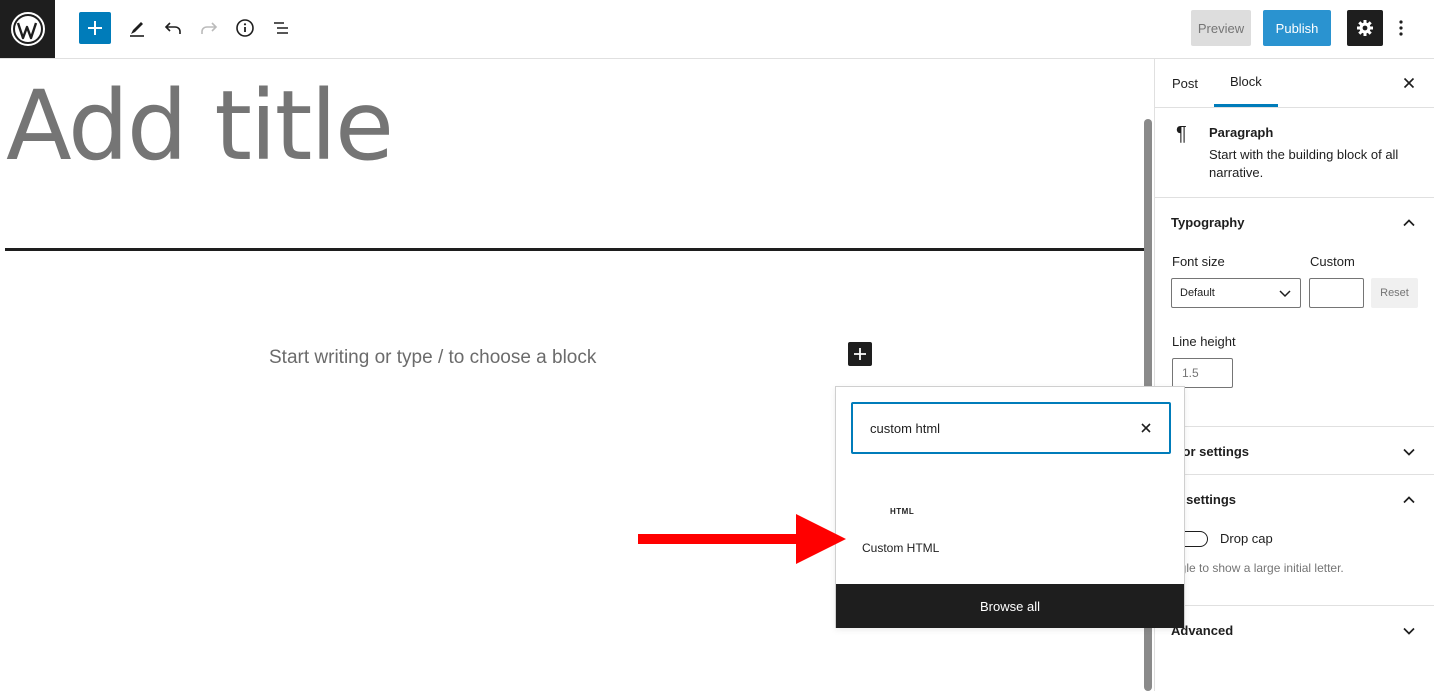 Image resolution: width=1434 pixels, height=691 pixels. I want to click on tab-block: Block, so click(1246, 83).